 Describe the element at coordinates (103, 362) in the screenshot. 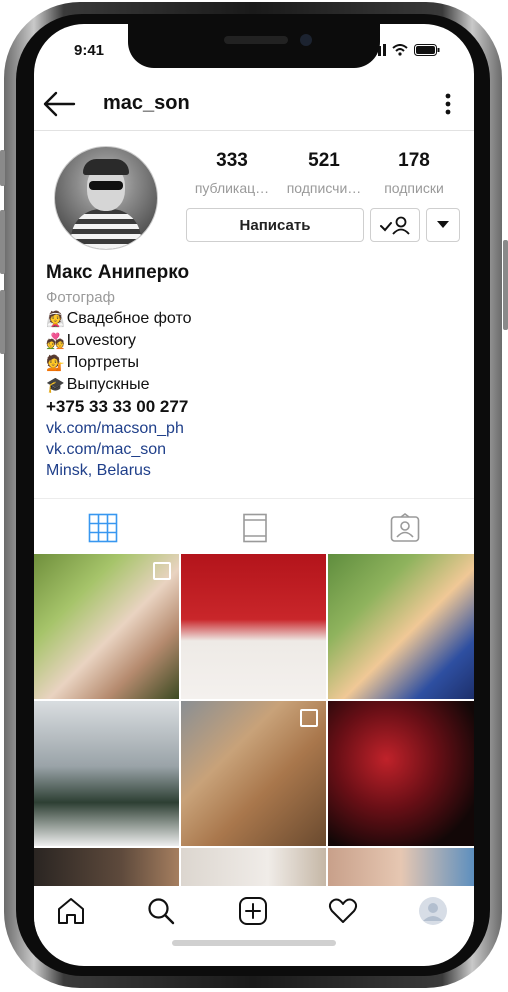

I see `bio-text: Портреты` at that location.